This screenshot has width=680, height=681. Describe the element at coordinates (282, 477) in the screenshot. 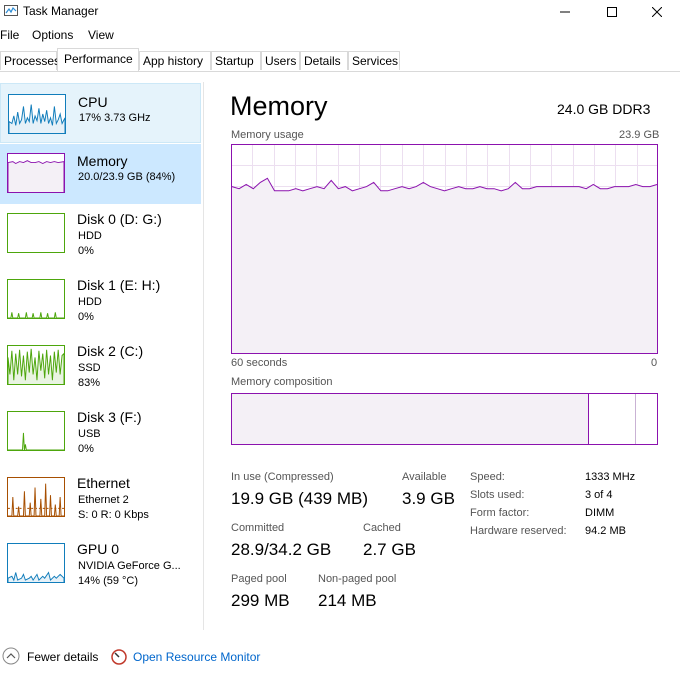

I see `in-use-label: In use (Compressed)` at that location.